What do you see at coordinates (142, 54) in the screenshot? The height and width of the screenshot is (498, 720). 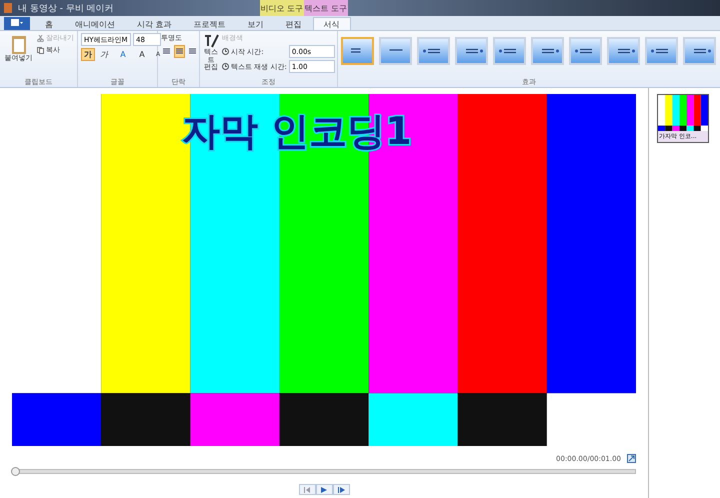 I see `grow-font-button: A` at bounding box center [142, 54].